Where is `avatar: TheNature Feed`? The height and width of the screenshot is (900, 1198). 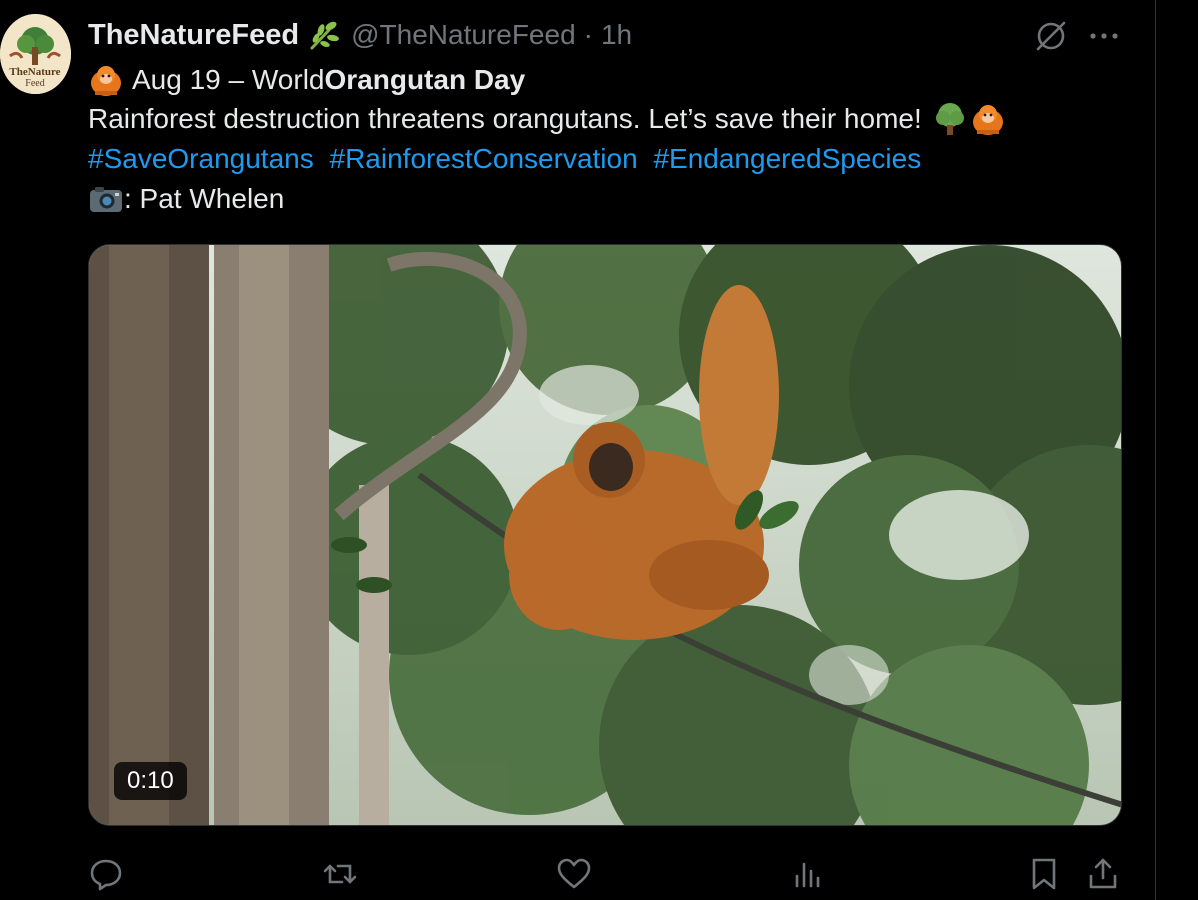 avatar: TheNature Feed is located at coordinates (35, 54).